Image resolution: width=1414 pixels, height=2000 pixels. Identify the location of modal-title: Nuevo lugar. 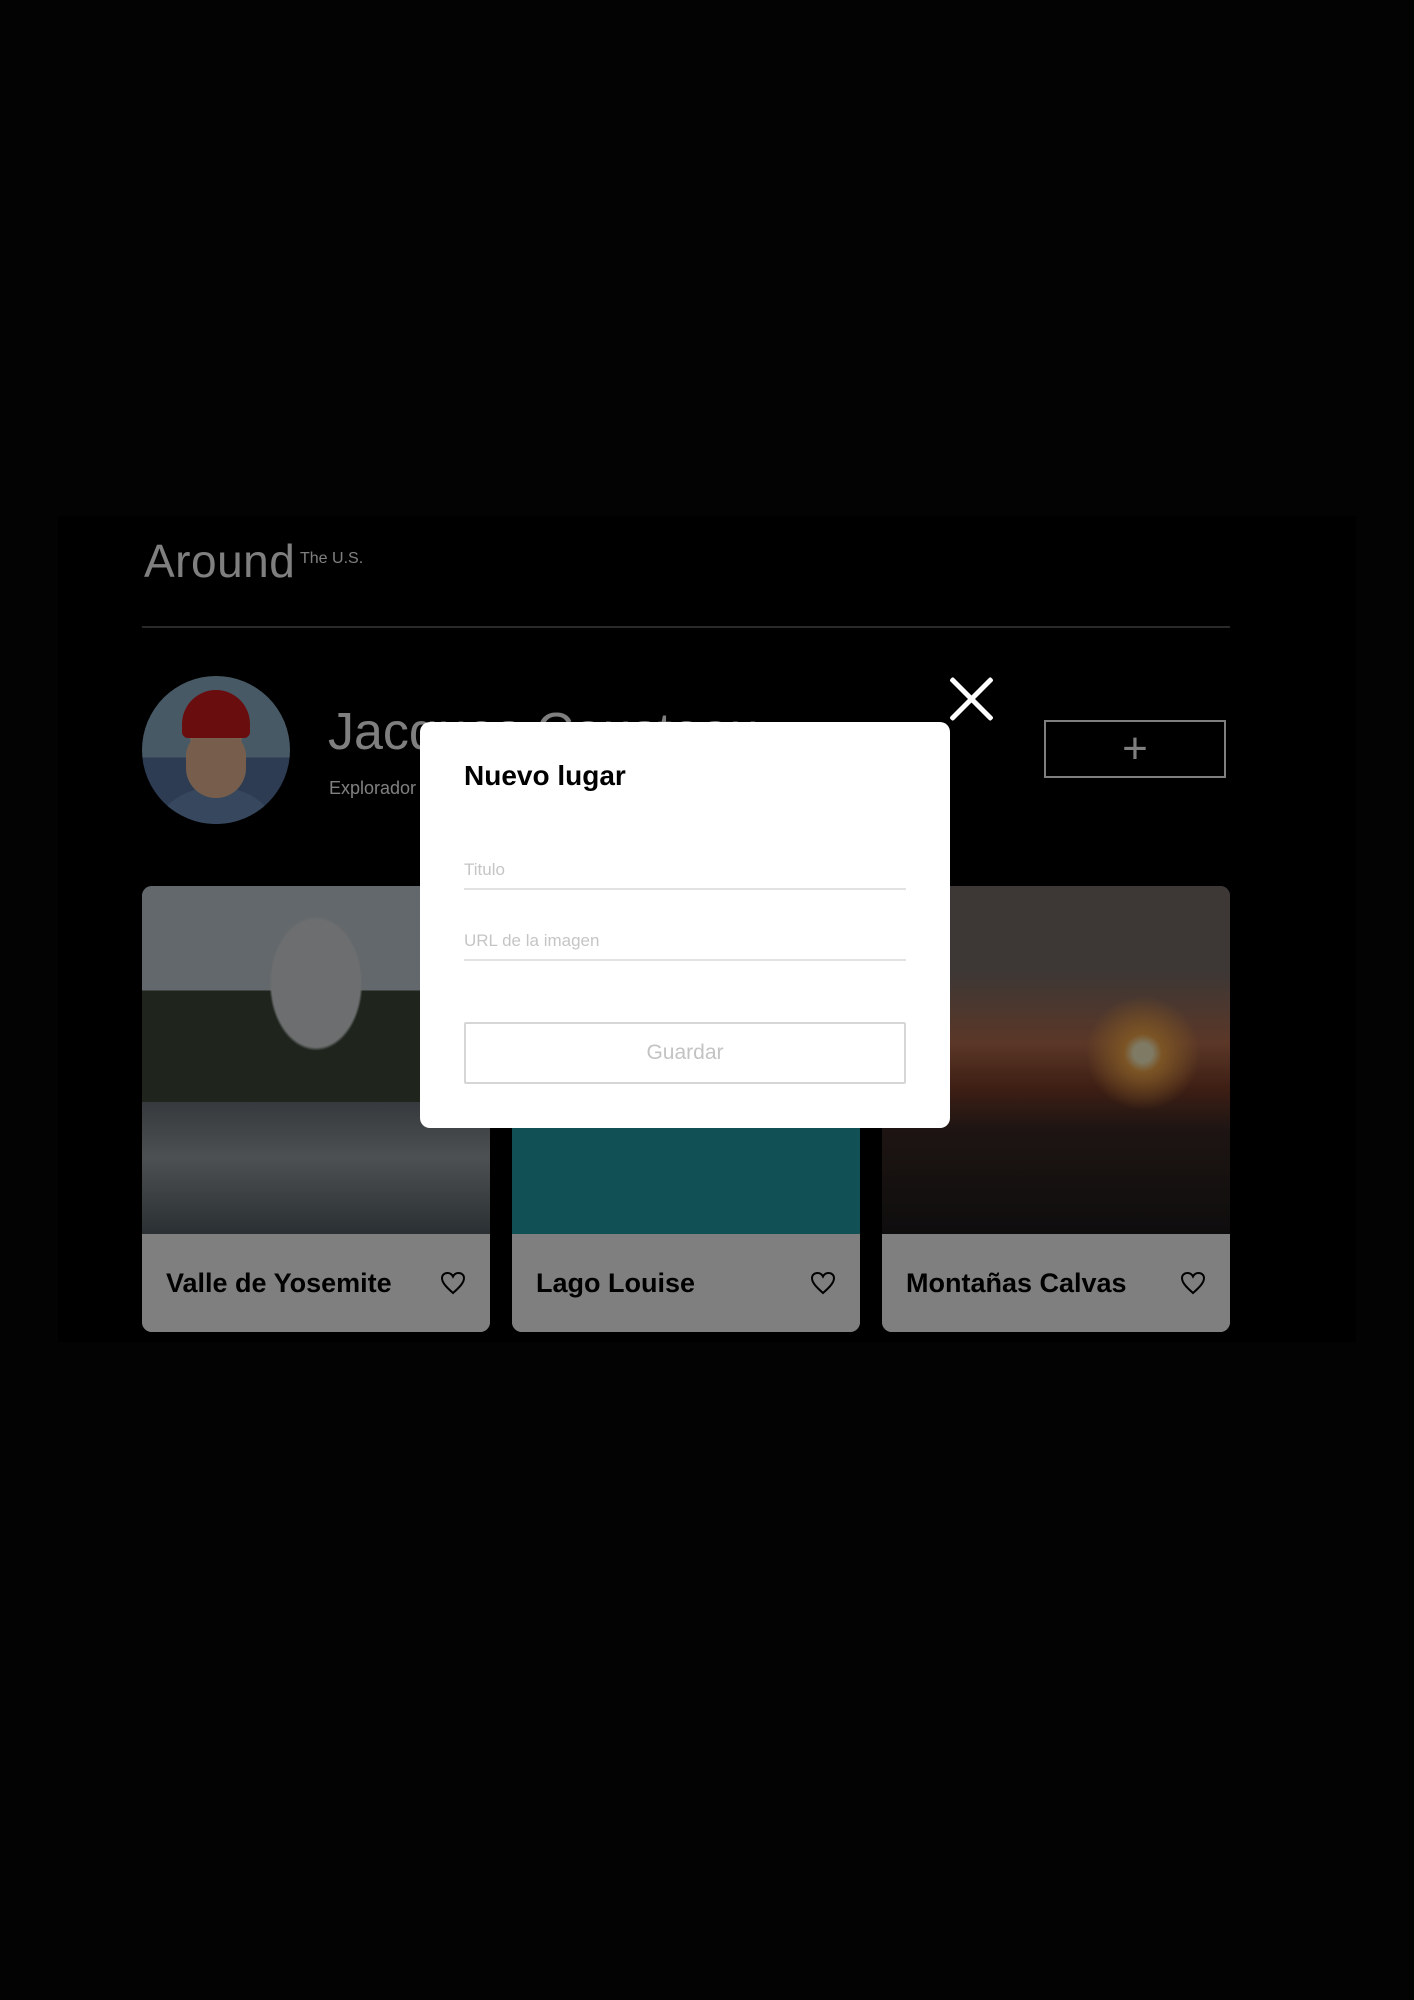
(545, 775).